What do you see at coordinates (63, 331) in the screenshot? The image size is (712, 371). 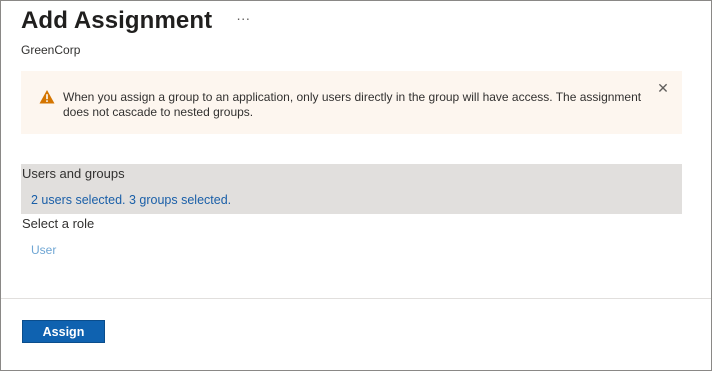 I see `assign-button: Assign` at bounding box center [63, 331].